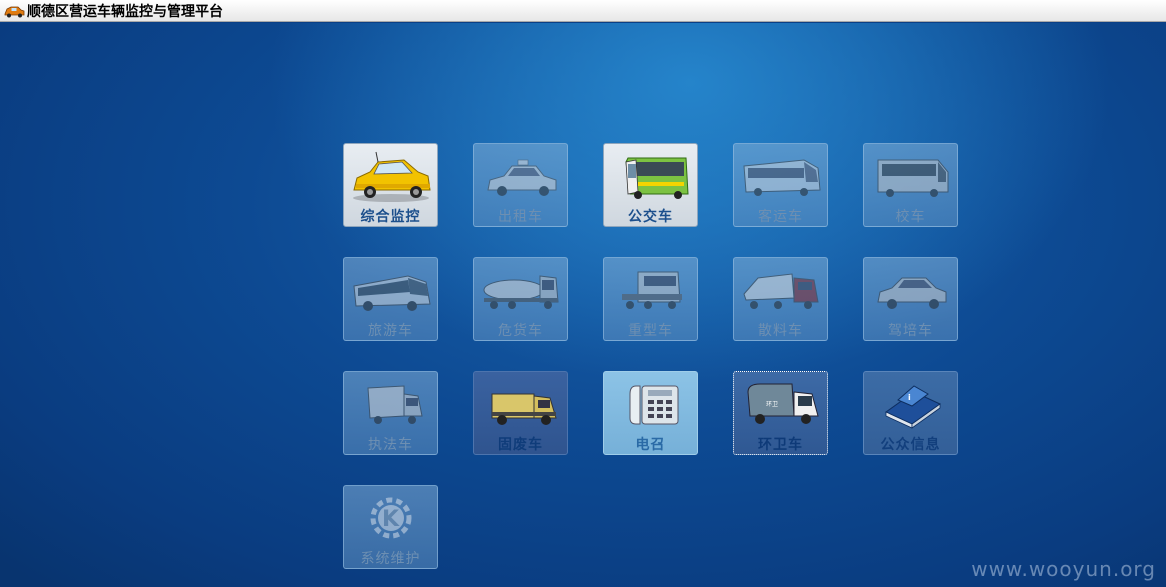 The width and height of the screenshot is (1166, 587). I want to click on tile-bulk-material: 散料车, so click(780, 299).